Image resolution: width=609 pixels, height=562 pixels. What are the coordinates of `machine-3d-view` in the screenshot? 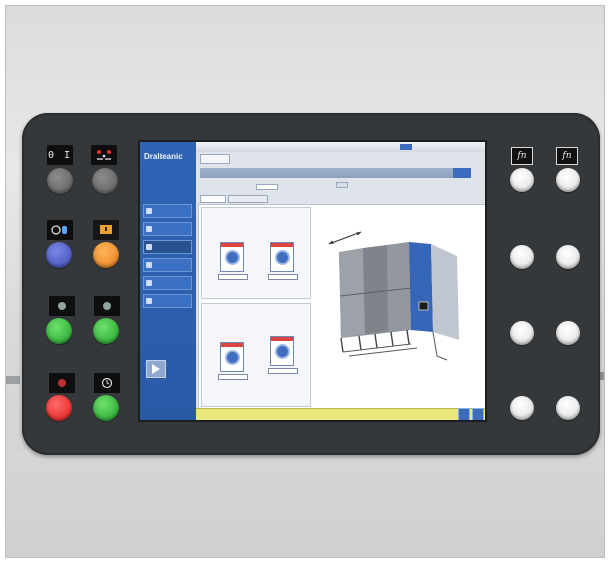 It's located at (393, 296).